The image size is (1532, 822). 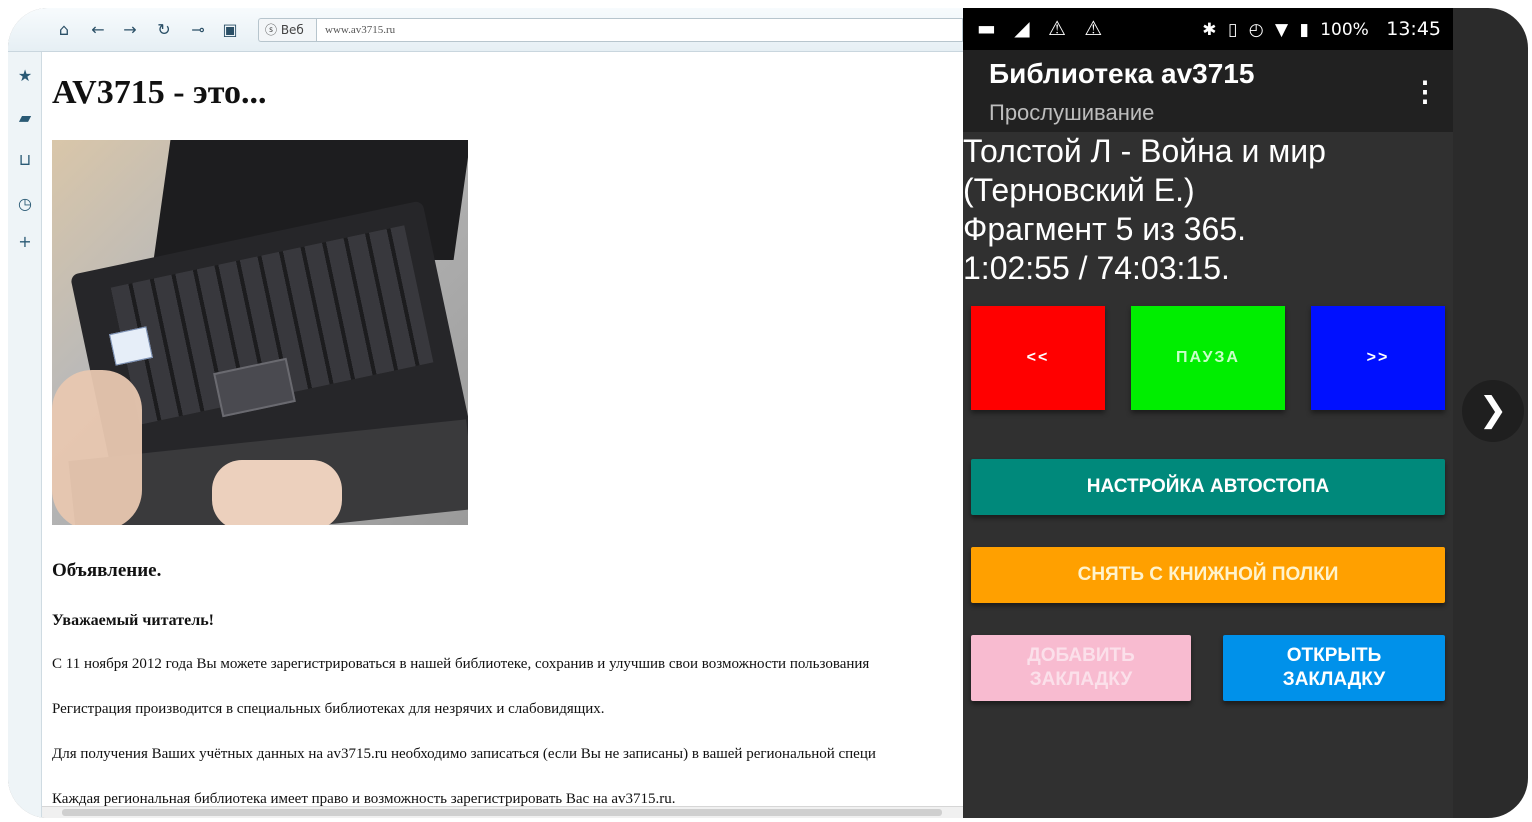 I want to click on announcement-title: Объявление., so click(x=107, y=570).